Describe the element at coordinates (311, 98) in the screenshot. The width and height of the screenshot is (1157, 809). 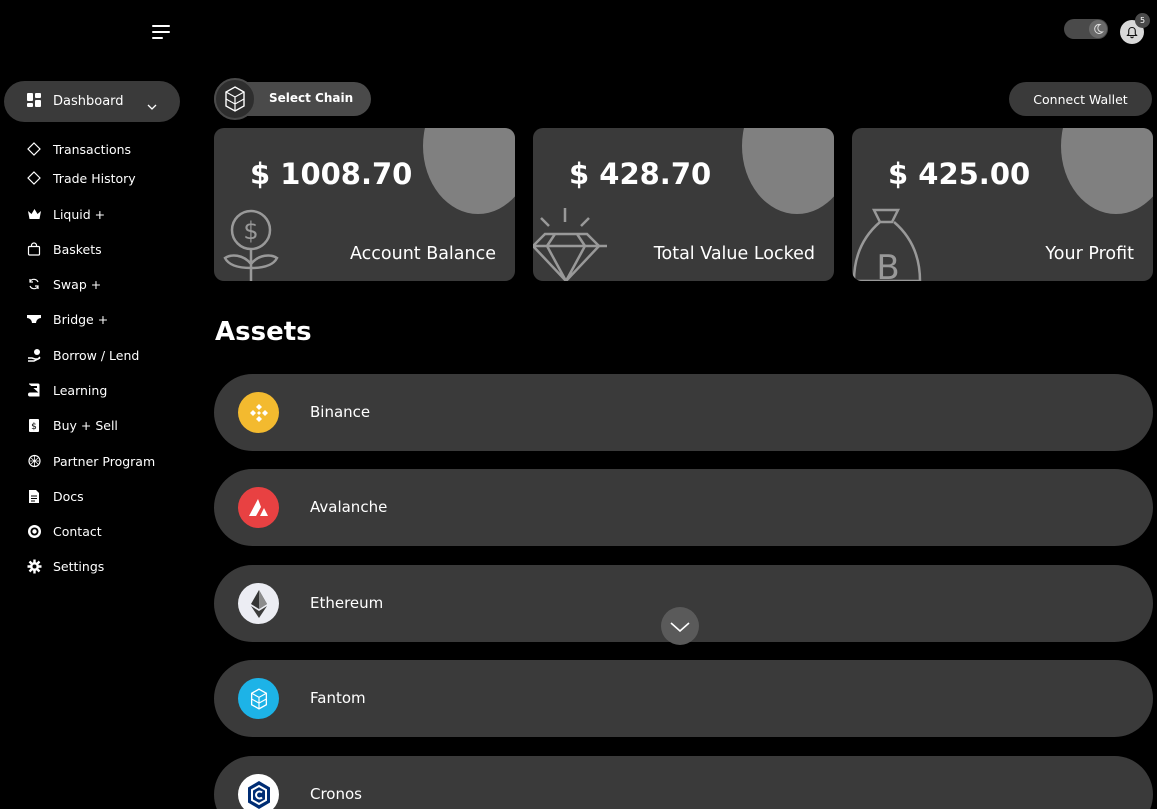
I see `select-chain-label: Select Chain` at that location.